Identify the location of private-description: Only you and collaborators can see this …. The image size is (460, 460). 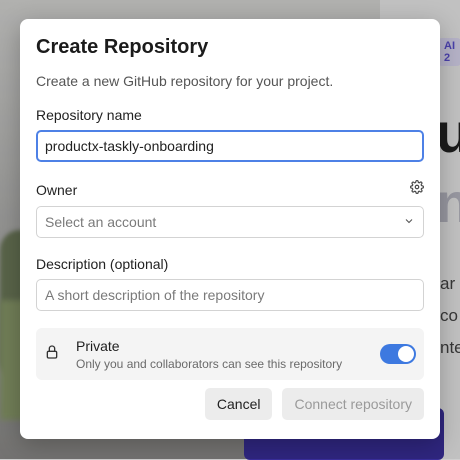
(209, 363).